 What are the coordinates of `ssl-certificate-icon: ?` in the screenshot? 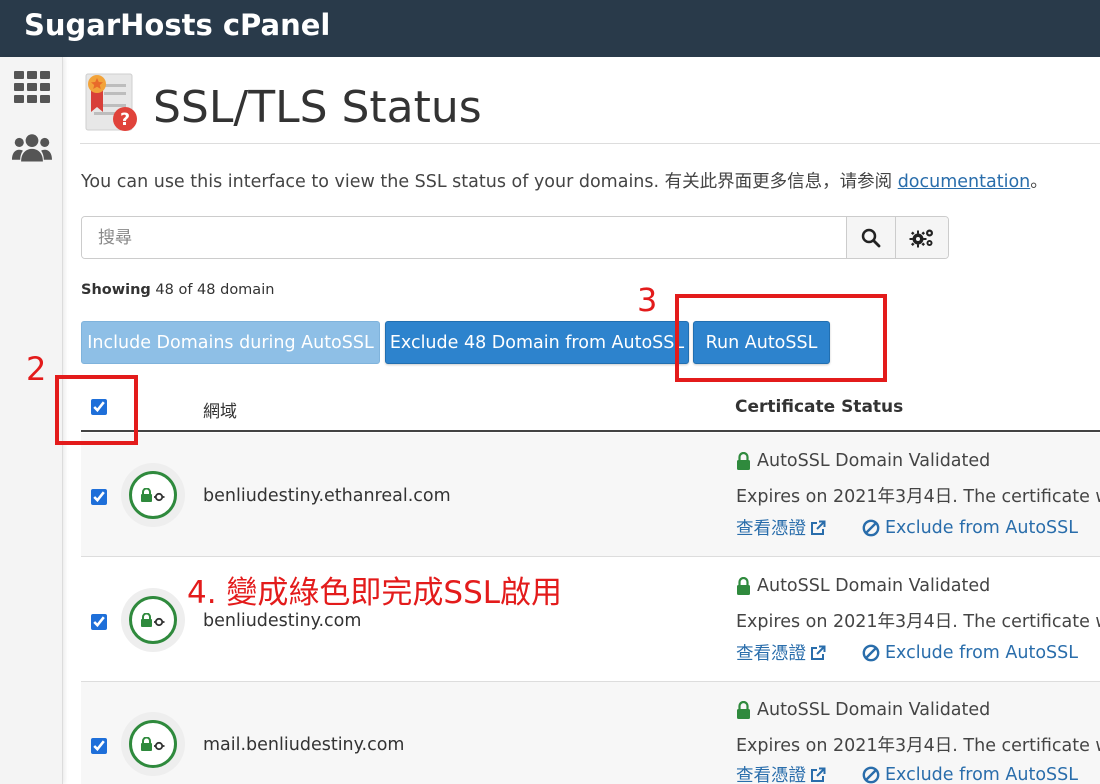 It's located at (112, 103).